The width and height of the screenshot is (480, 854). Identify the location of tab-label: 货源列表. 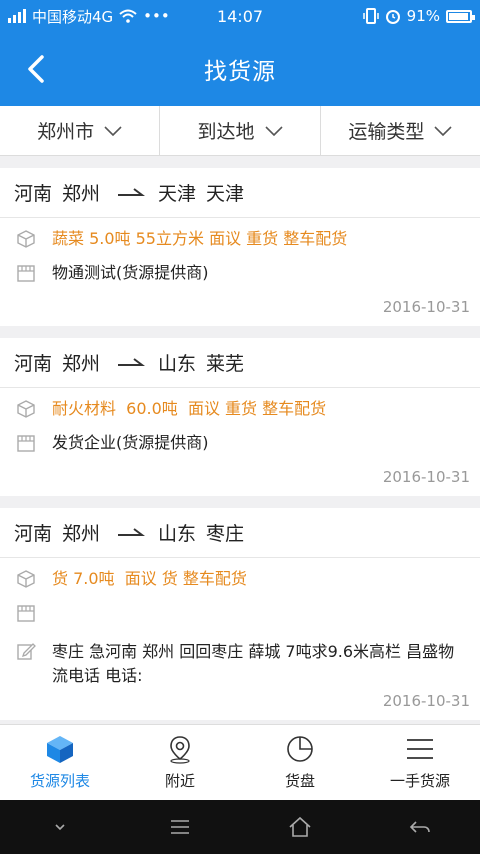
(59, 781).